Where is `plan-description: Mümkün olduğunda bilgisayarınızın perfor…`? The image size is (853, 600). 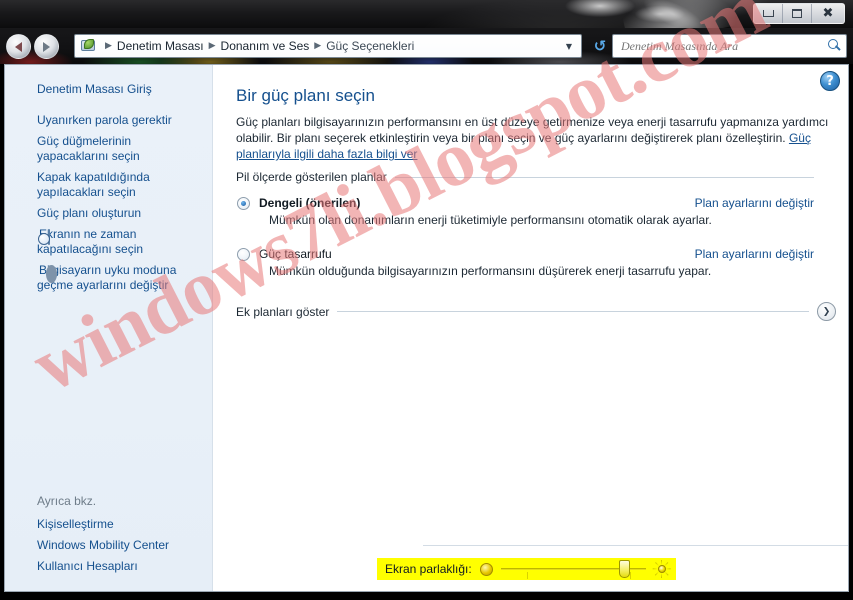
plan-description: Mümkün olduğunda bilgisayarınızın perfor… is located at coordinates (490, 271).